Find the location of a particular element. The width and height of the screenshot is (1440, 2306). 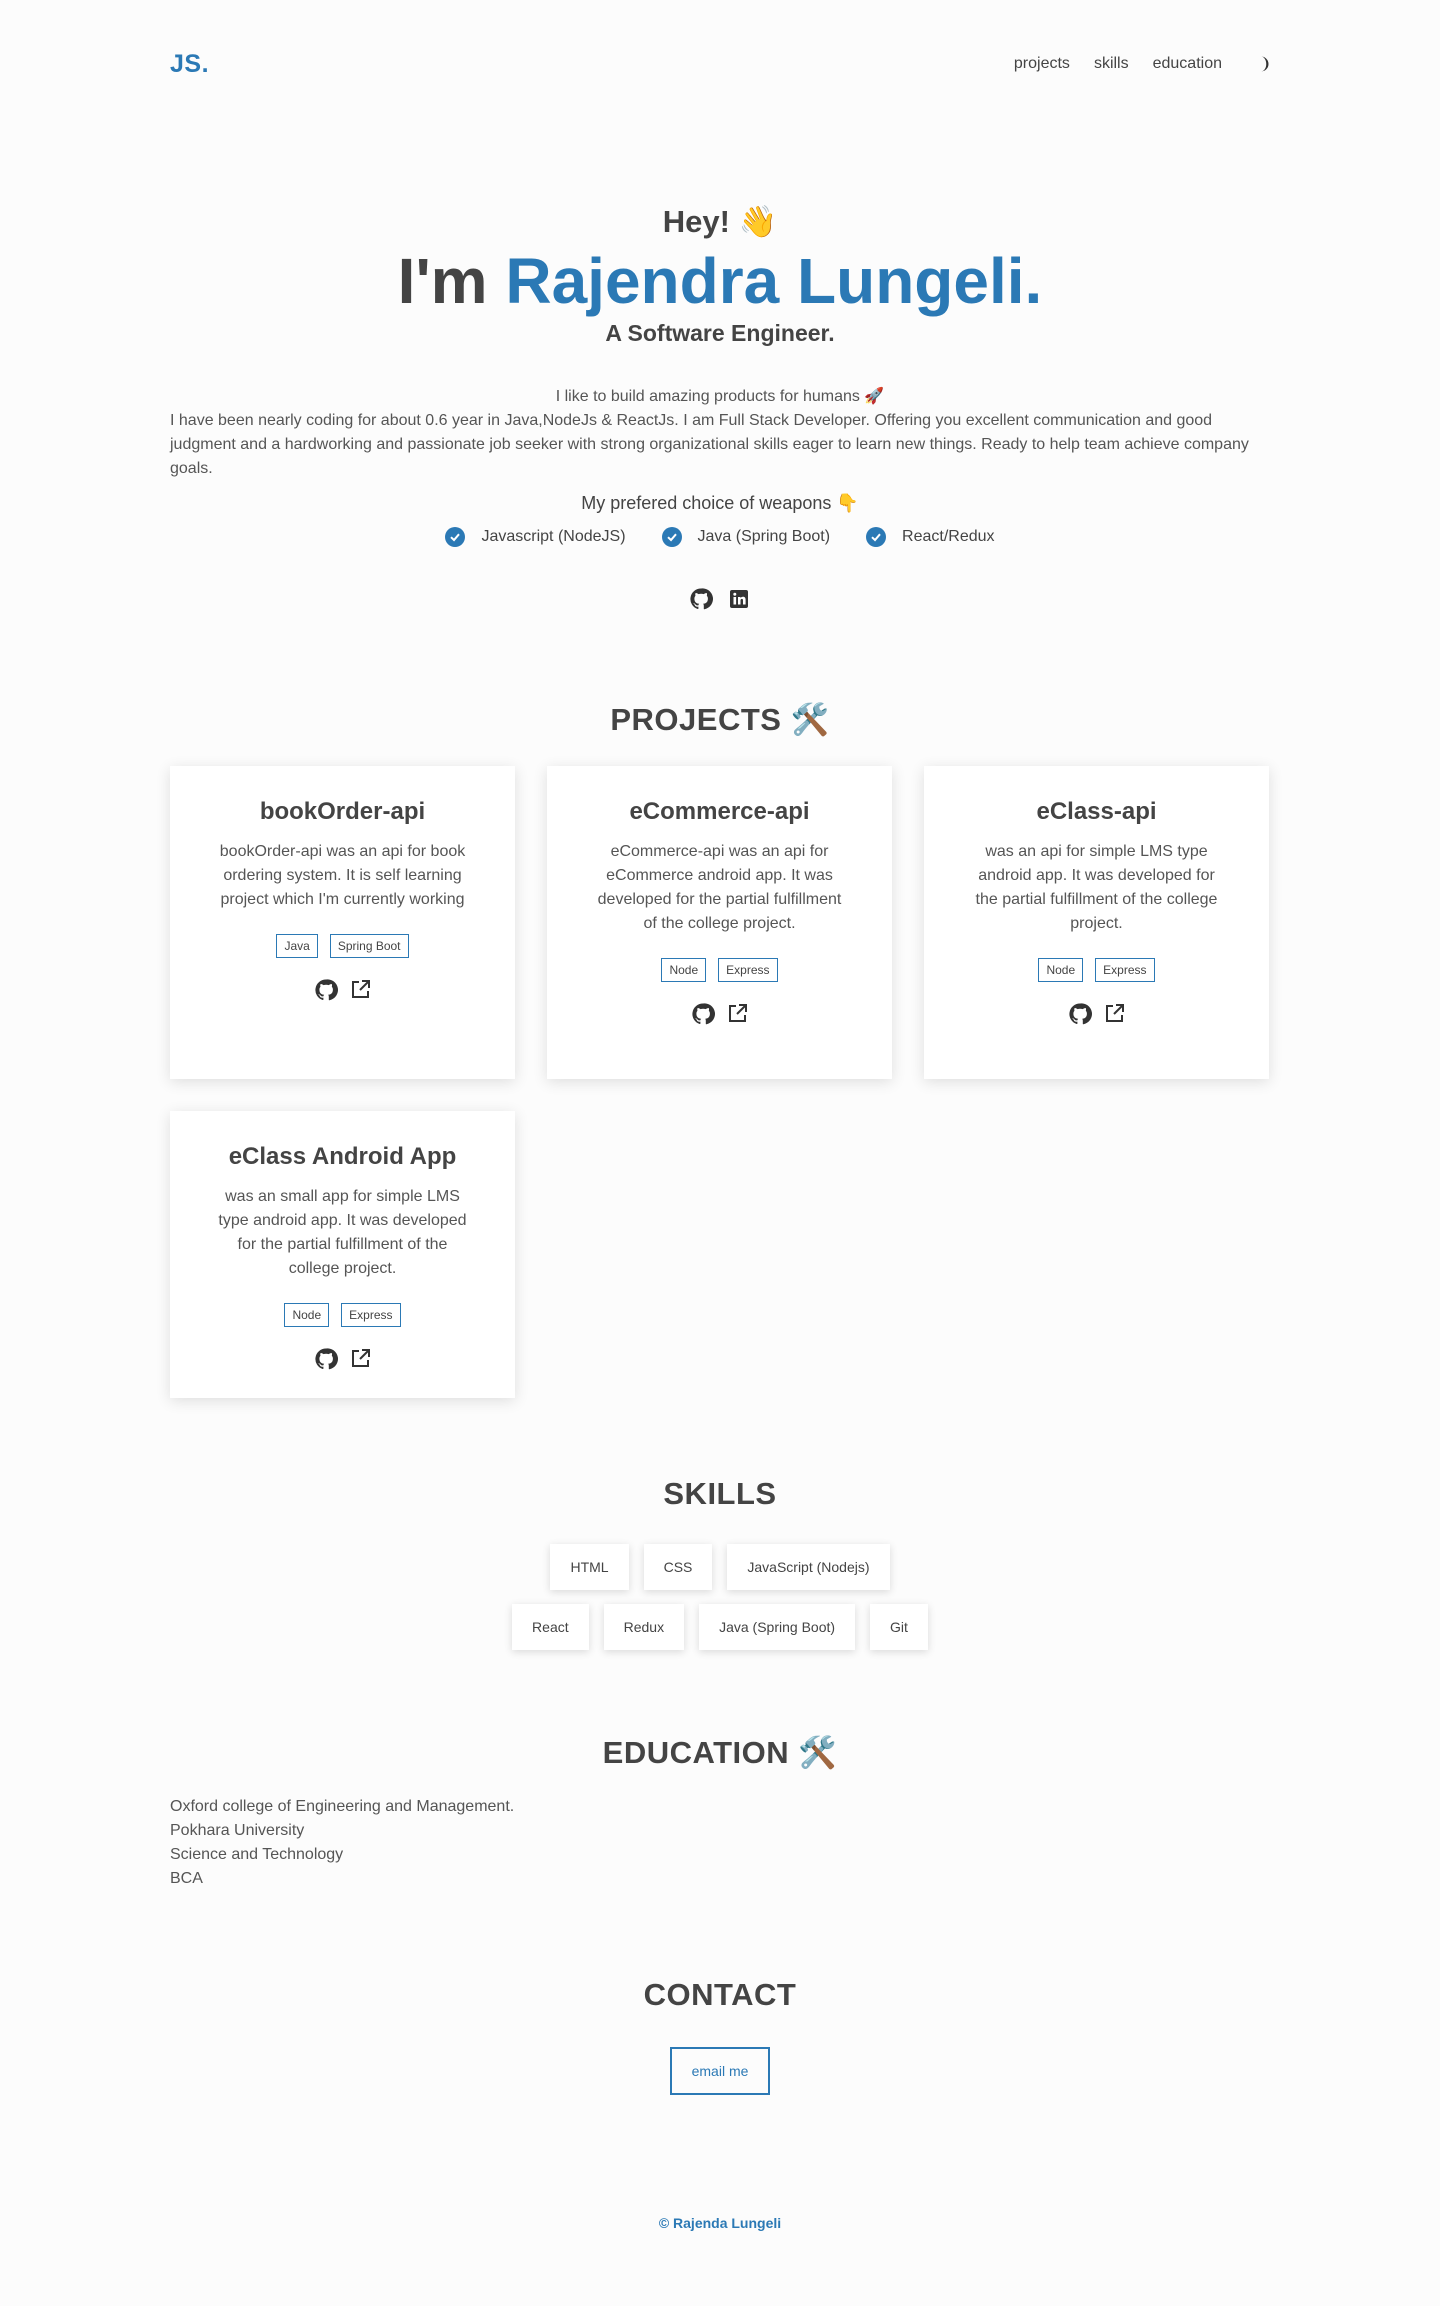

university-name: Pokhara University is located at coordinates (237, 1830).